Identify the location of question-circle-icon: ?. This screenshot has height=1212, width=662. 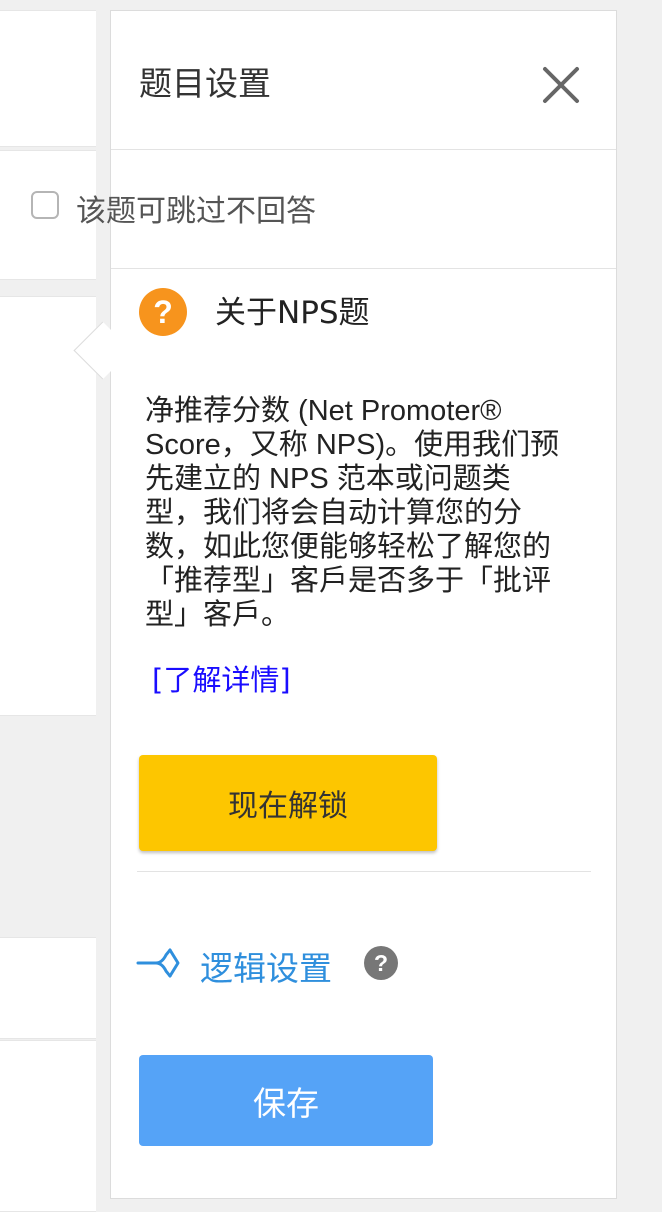
(163, 312).